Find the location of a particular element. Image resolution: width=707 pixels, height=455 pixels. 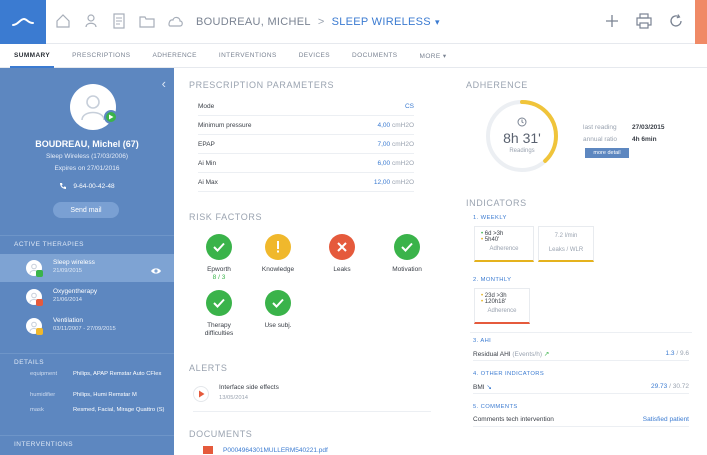

documents-title: DOCUMENTS is located at coordinates (221, 434).